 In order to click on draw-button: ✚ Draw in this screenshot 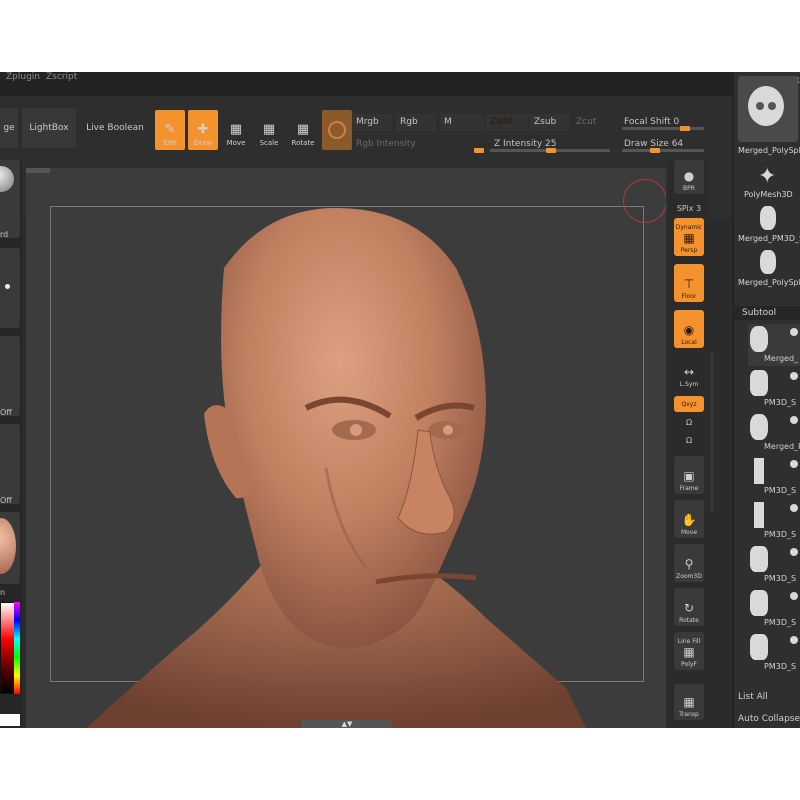, I will do `click(203, 130)`.